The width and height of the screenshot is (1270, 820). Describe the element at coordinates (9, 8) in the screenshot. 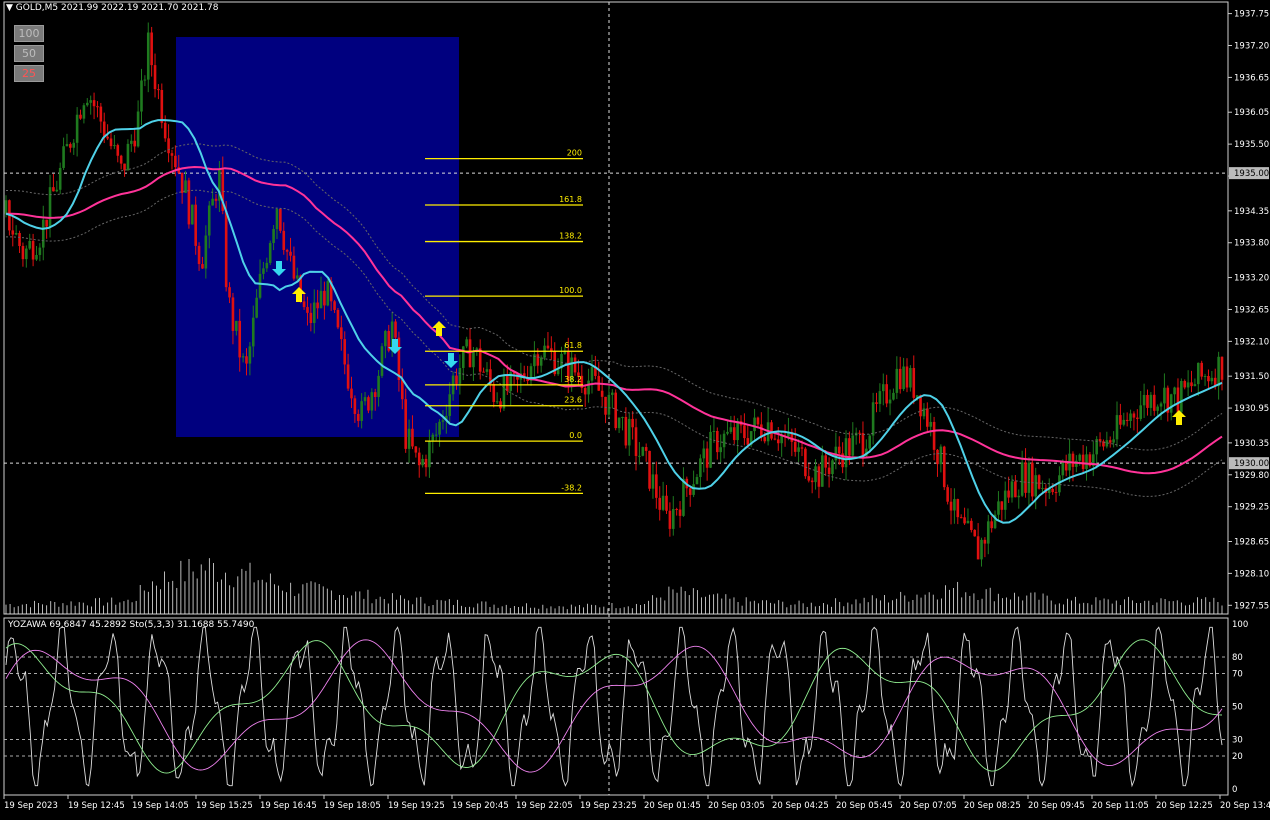

I see `menu-triangle-icon: ▼` at that location.